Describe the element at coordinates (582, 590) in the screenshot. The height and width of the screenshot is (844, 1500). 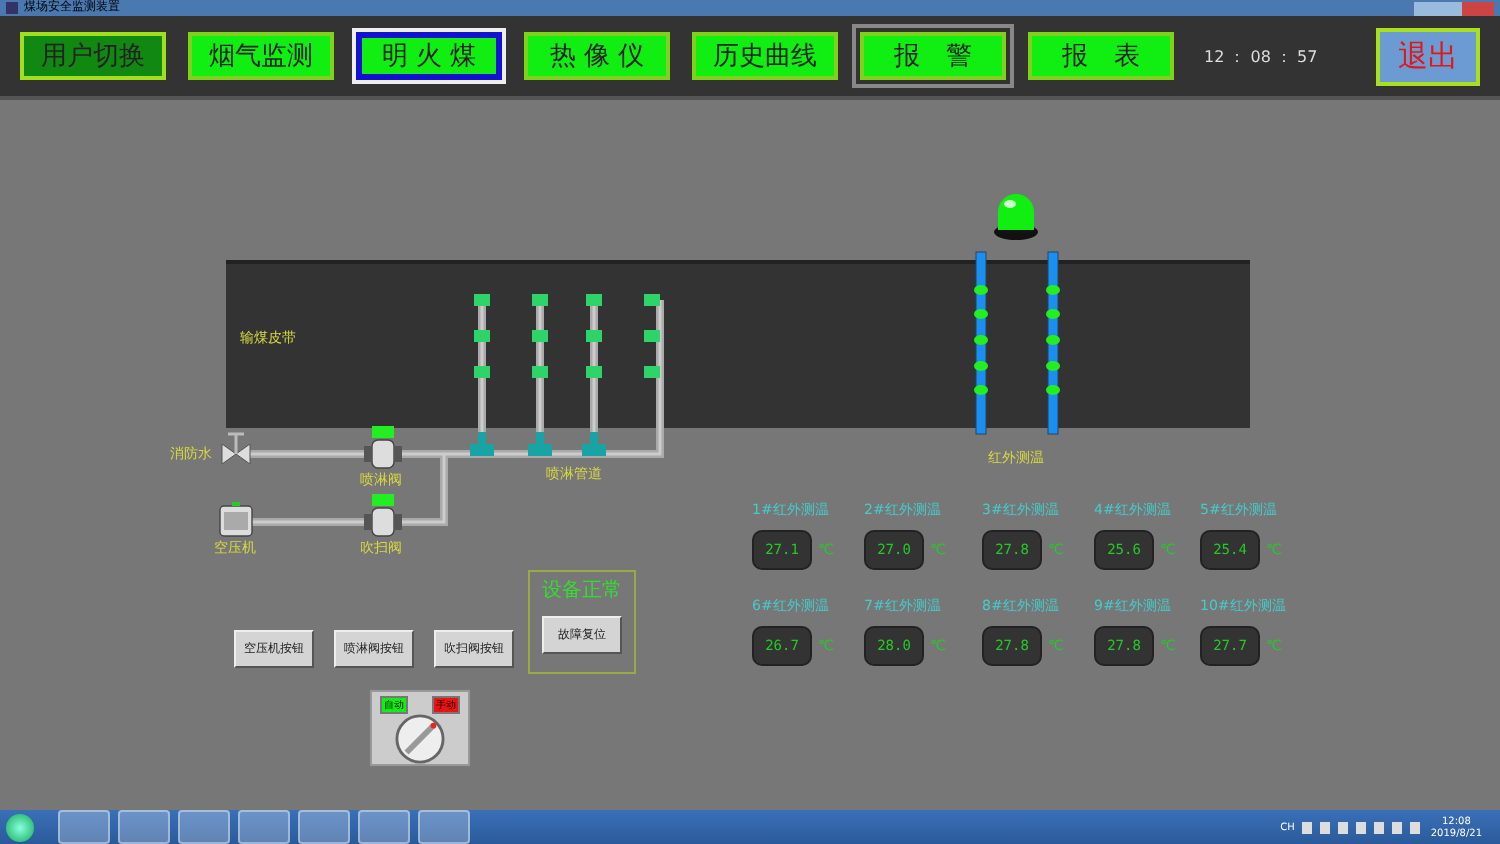
I see `status-text: 设备正常` at that location.